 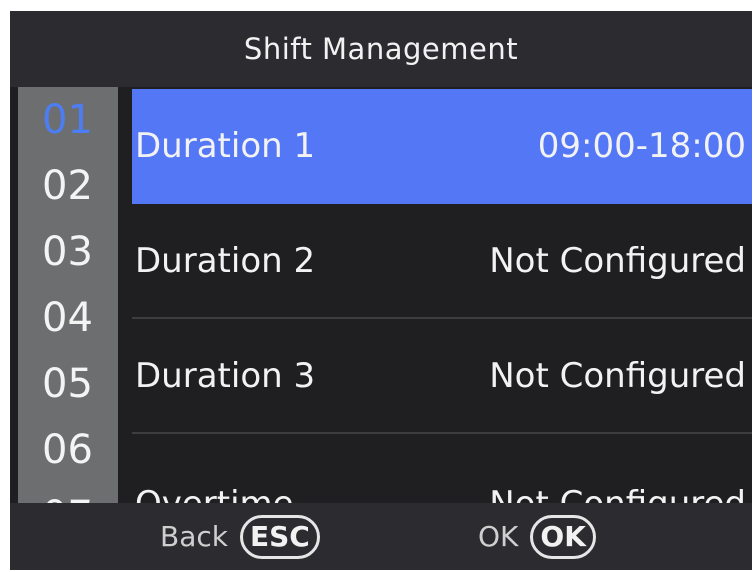 I want to click on shift-item-07: 07, so click(x=68, y=498).